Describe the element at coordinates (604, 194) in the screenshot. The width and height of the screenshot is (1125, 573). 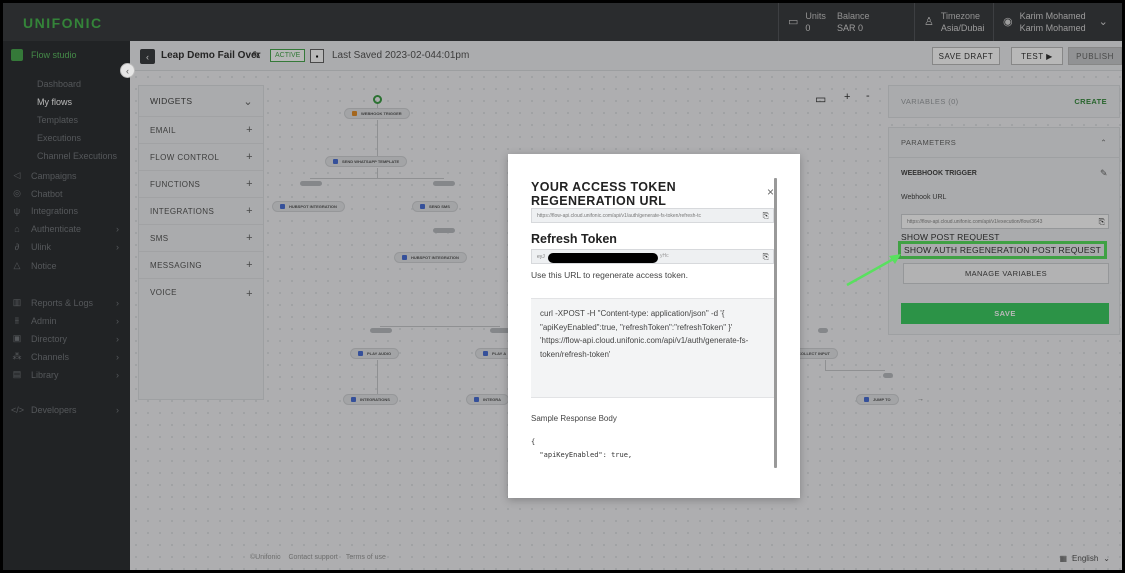
I see `modal-title: YOUR ACCESS TOKEN REGENERATION URL` at that location.